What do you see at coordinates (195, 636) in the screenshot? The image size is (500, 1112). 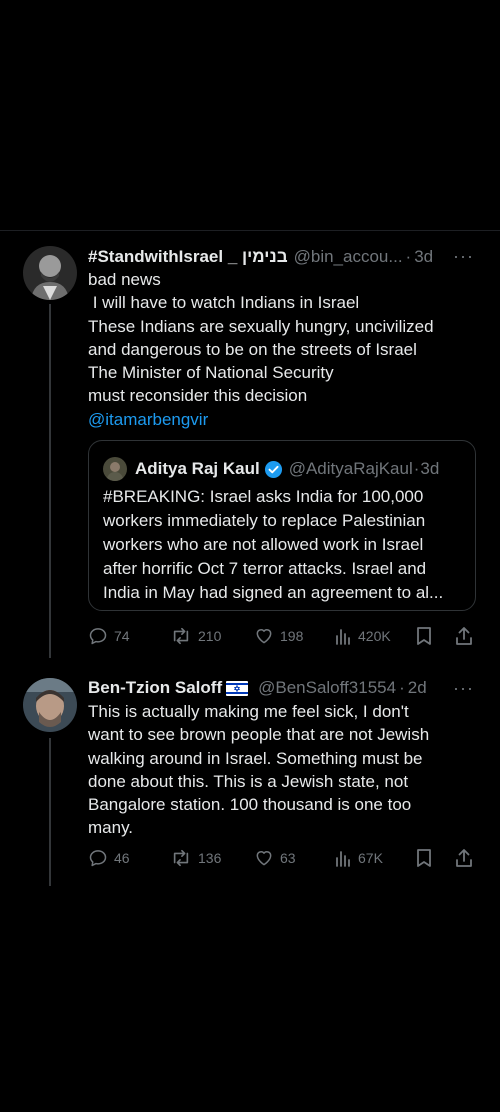 I see `repost-button: 210` at bounding box center [195, 636].